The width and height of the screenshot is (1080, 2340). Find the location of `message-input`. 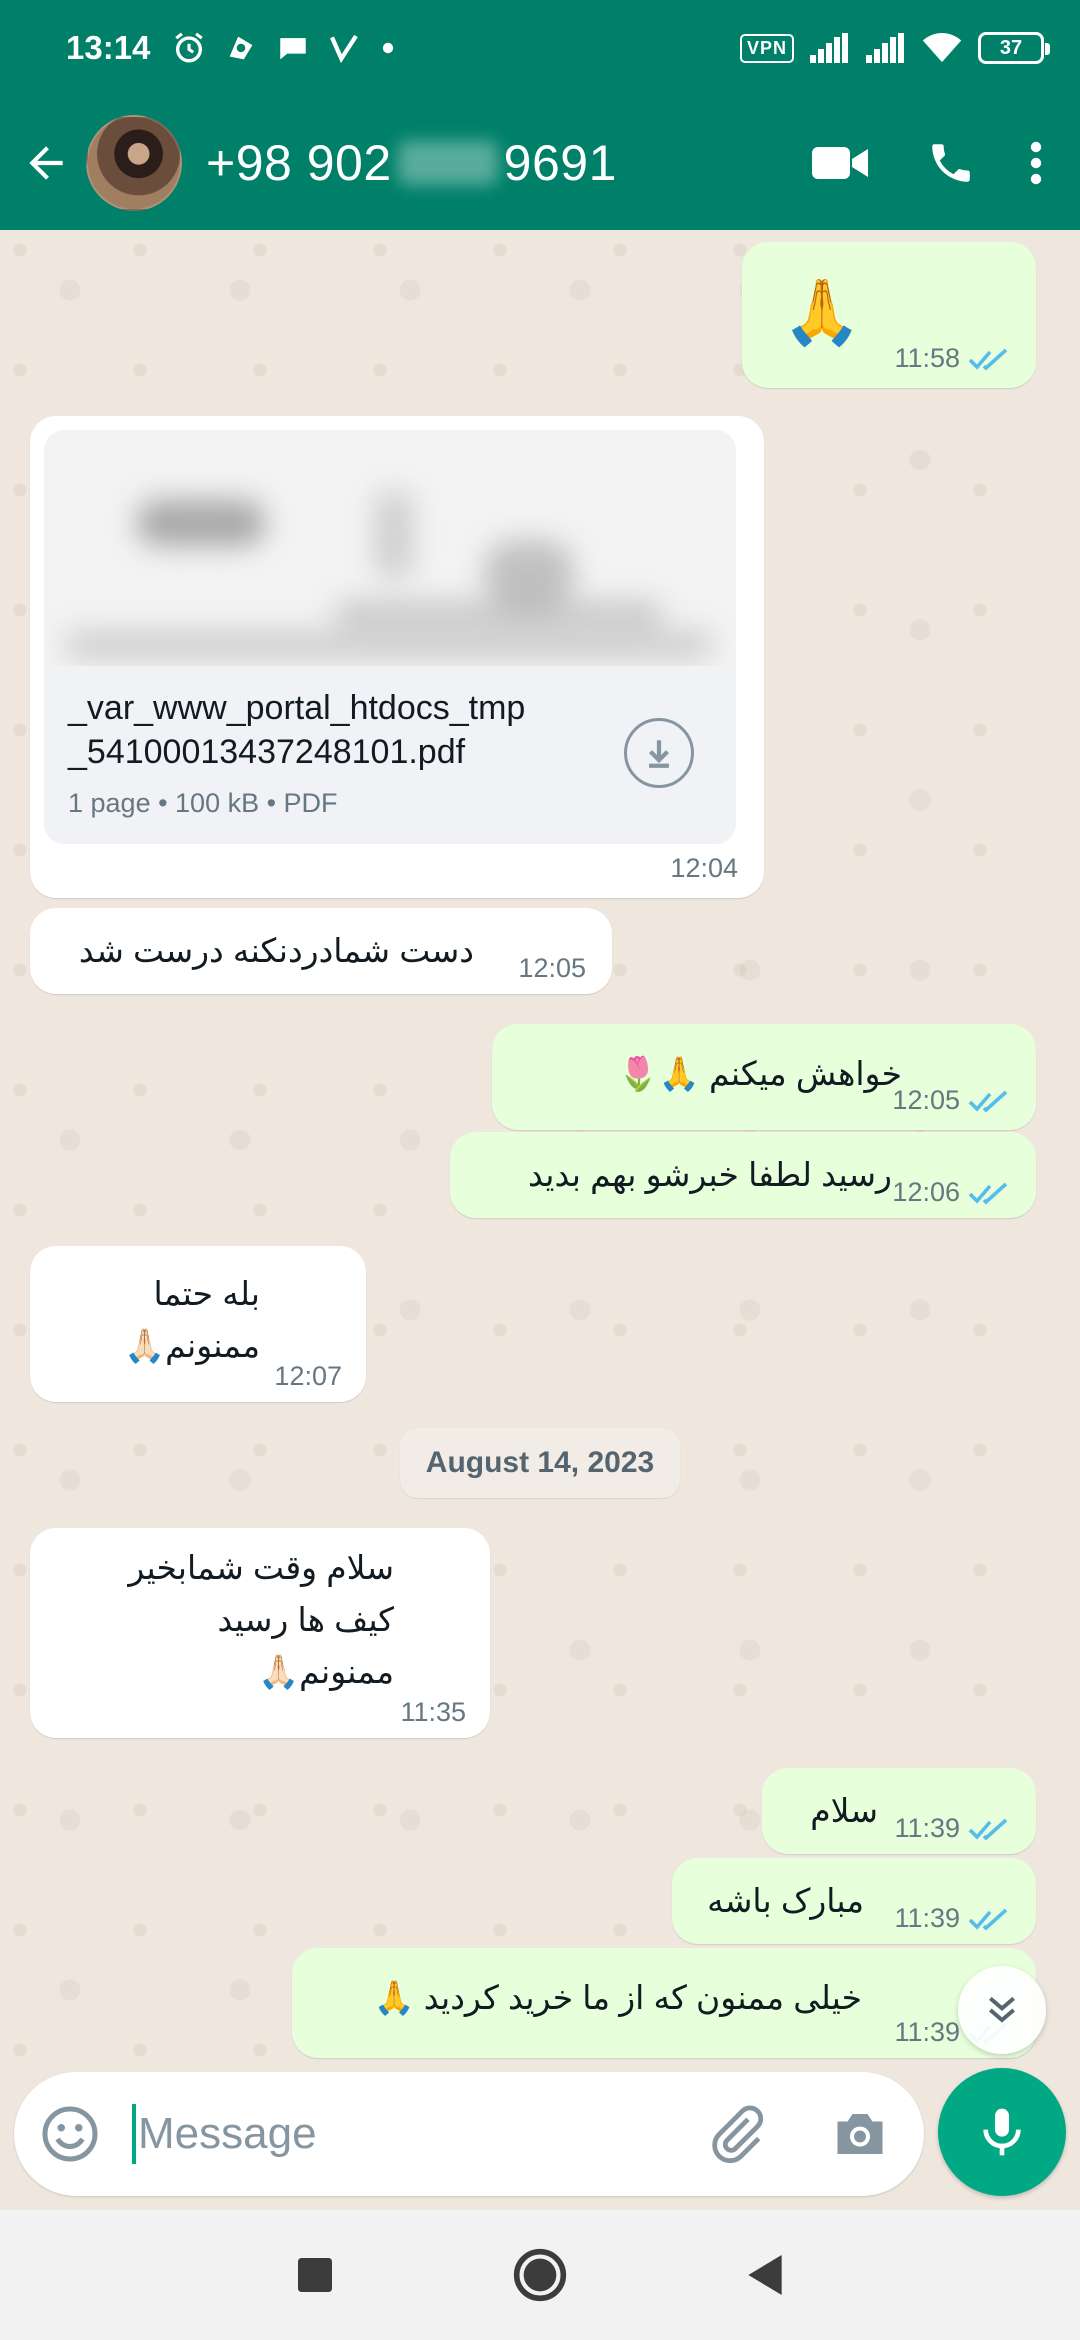

message-input is located at coordinates (408, 2134).